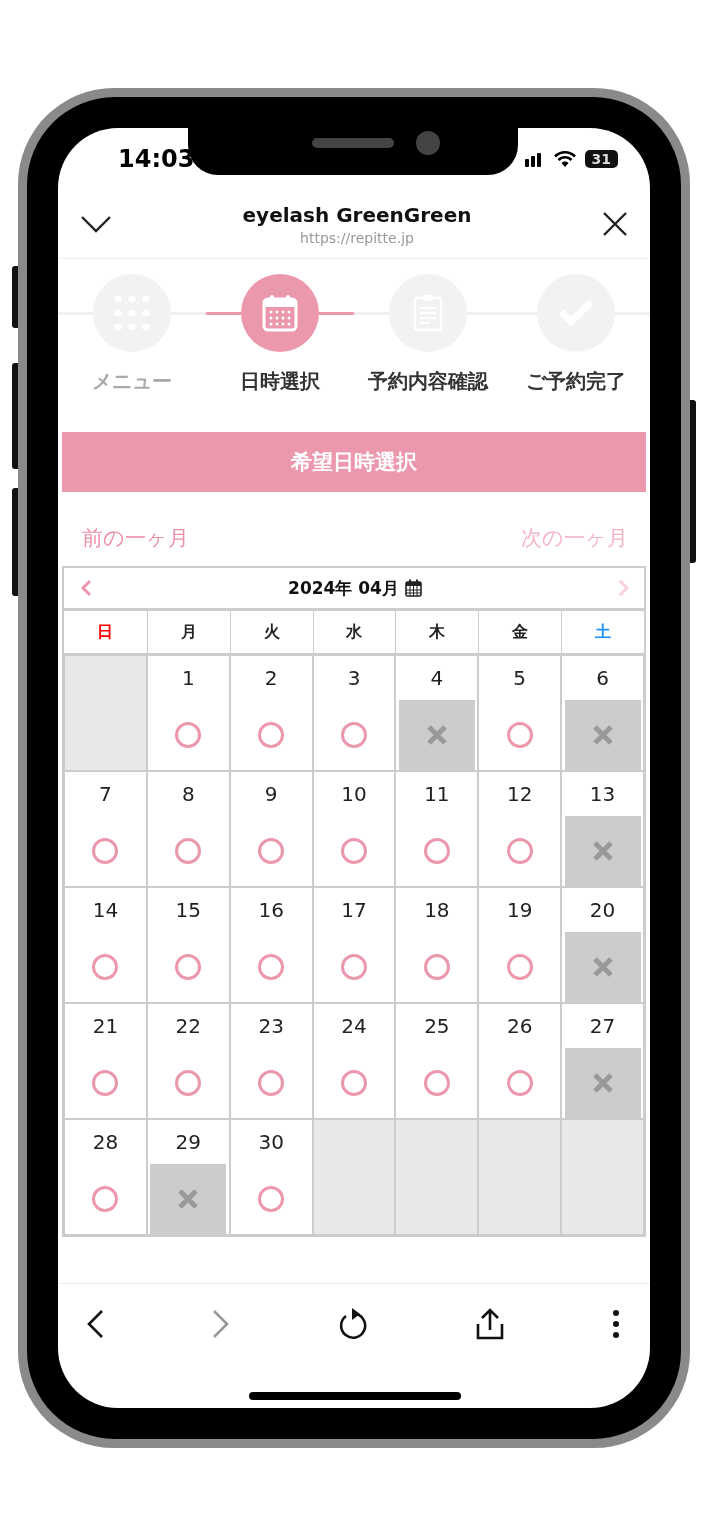  What do you see at coordinates (95, 1324) in the screenshot?
I see `back-icon` at bounding box center [95, 1324].